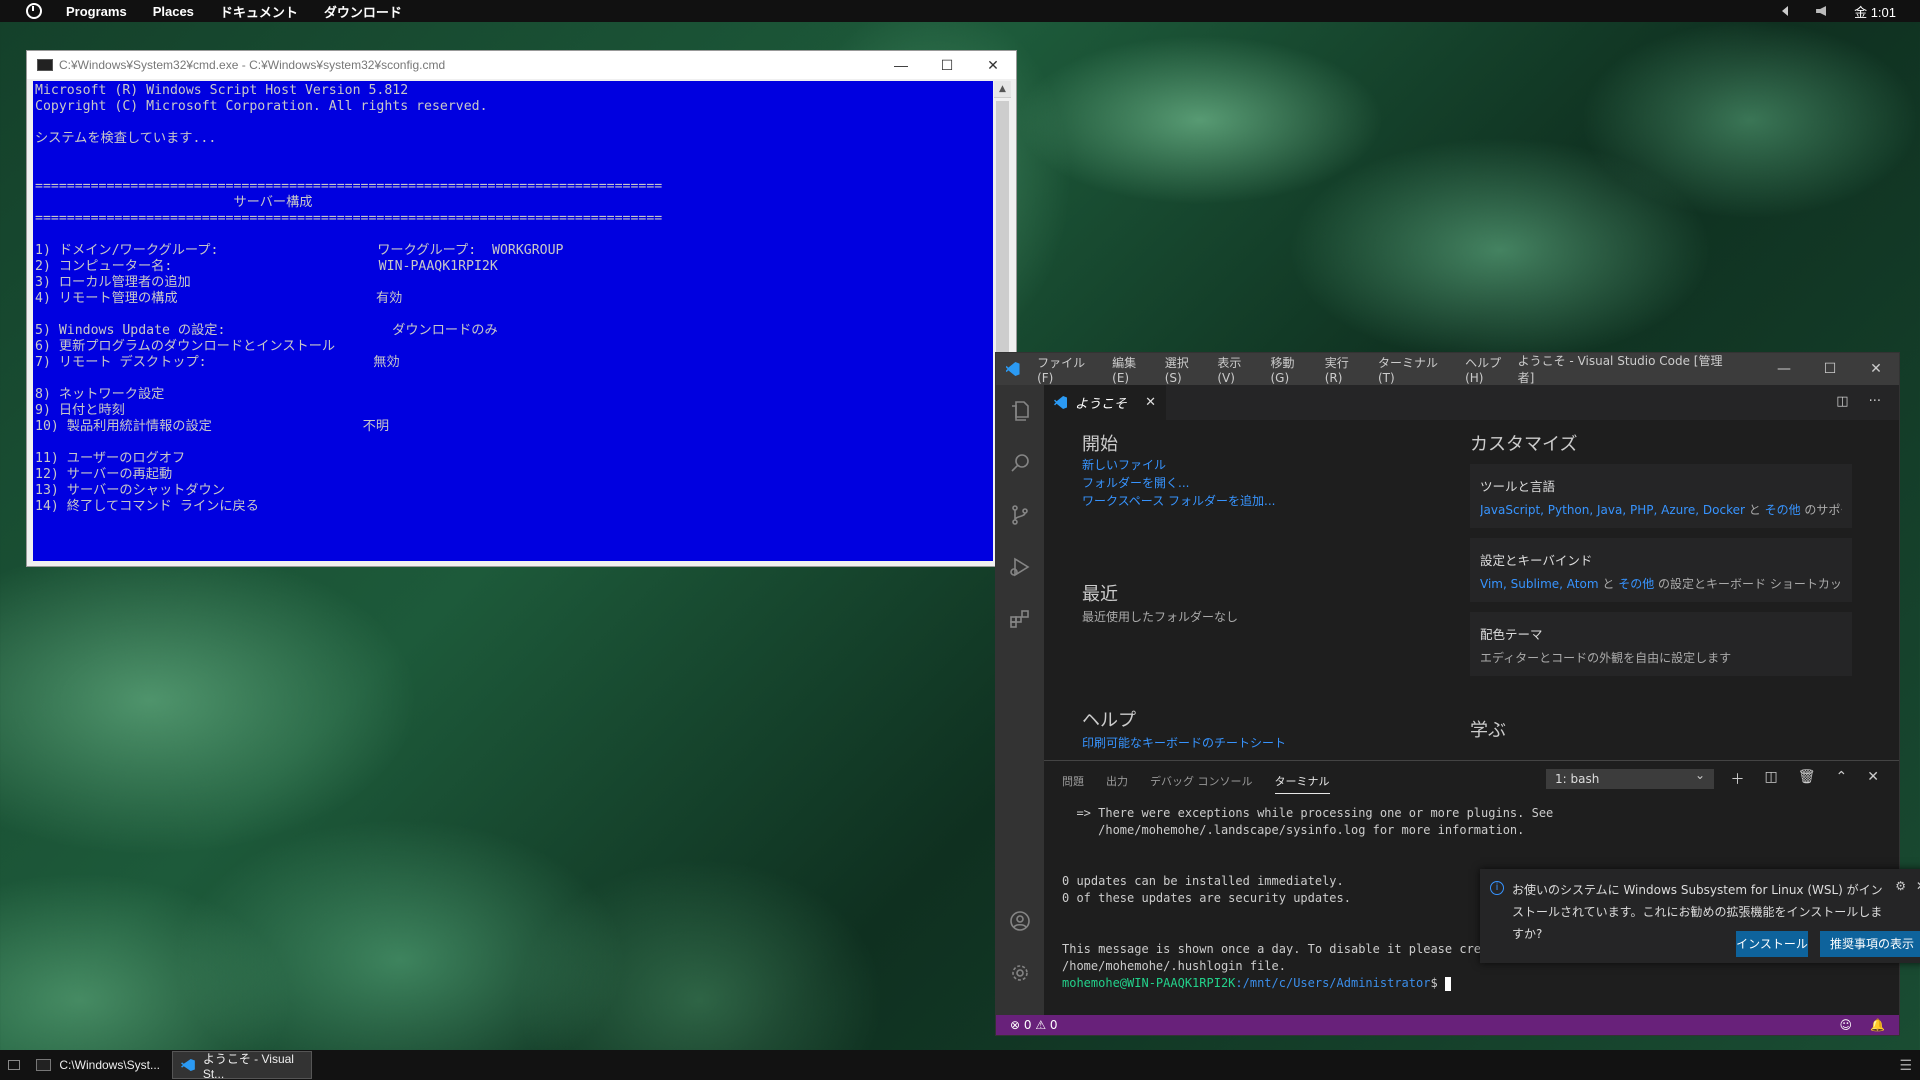 The height and width of the screenshot is (1080, 1920). Describe the element at coordinates (1020, 463) in the screenshot. I see `search-icon` at that location.